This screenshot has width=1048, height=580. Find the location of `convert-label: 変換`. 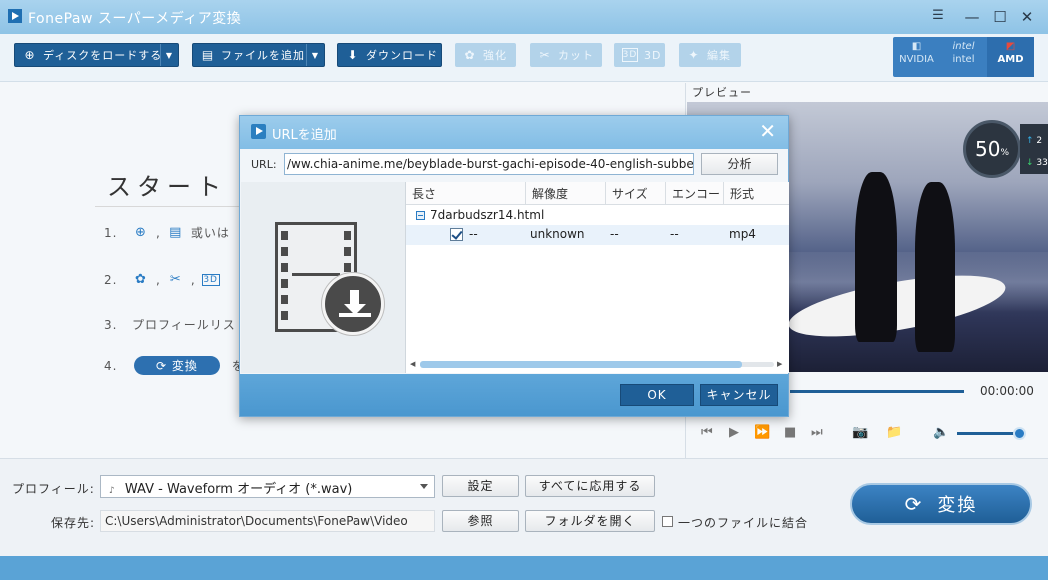

convert-label: 変換 is located at coordinates (957, 505).